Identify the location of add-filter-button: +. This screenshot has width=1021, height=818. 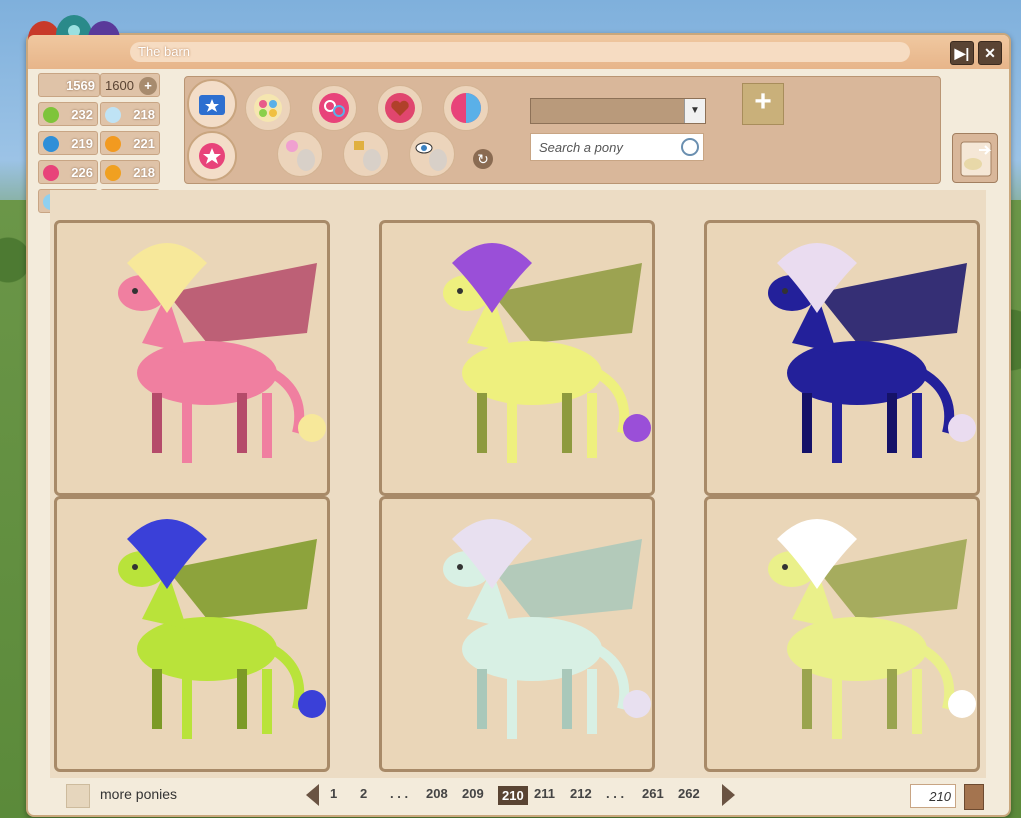
(763, 104).